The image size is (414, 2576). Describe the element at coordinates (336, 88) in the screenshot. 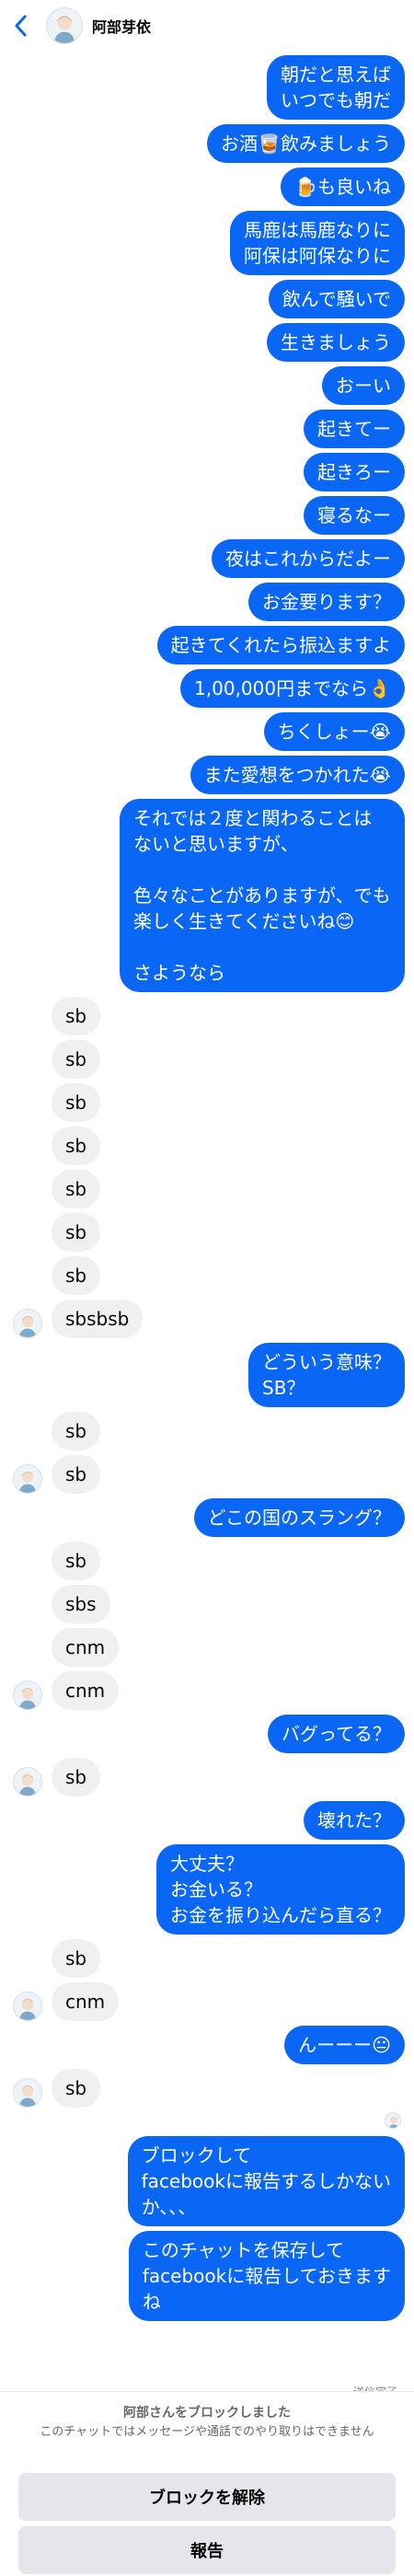

I see `sent-message-bubble: 朝だと思えば いつでも朝だ` at that location.